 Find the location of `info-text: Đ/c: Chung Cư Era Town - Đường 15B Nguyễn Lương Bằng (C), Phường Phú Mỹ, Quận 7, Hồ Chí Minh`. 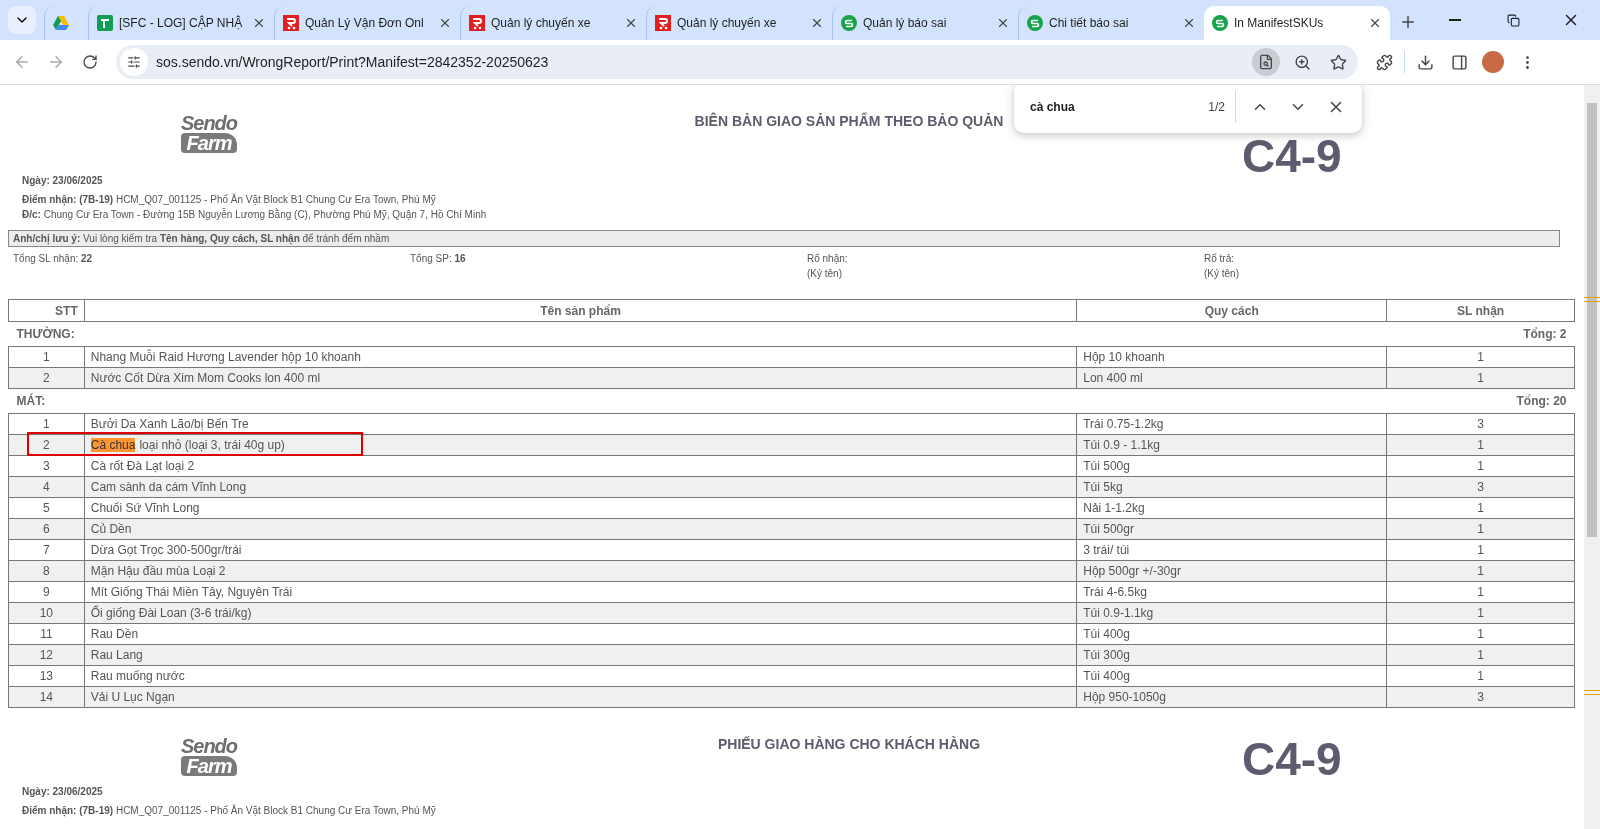

info-text: Đ/c: Chung Cư Era Town - Đường 15B Nguyễn Lương Bằng (C), Phường Phú Mỹ, Quận 7, Hồ Chí Minh is located at coordinates (254, 214).